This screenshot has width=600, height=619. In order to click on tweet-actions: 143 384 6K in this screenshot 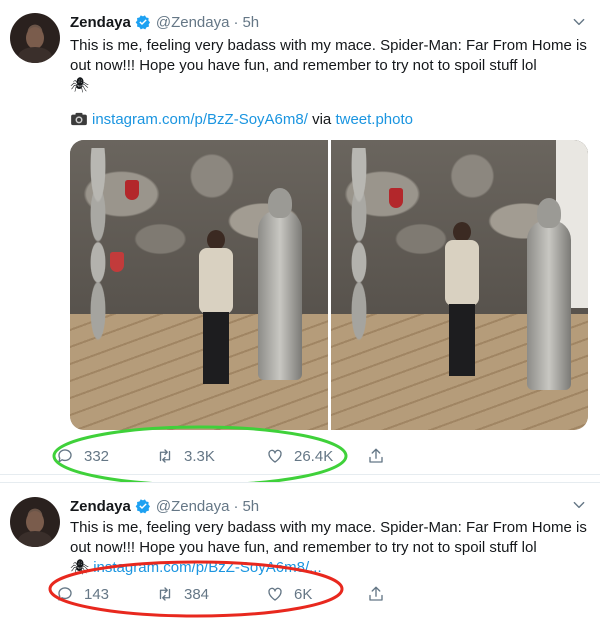, I will do `click(226, 594)`.